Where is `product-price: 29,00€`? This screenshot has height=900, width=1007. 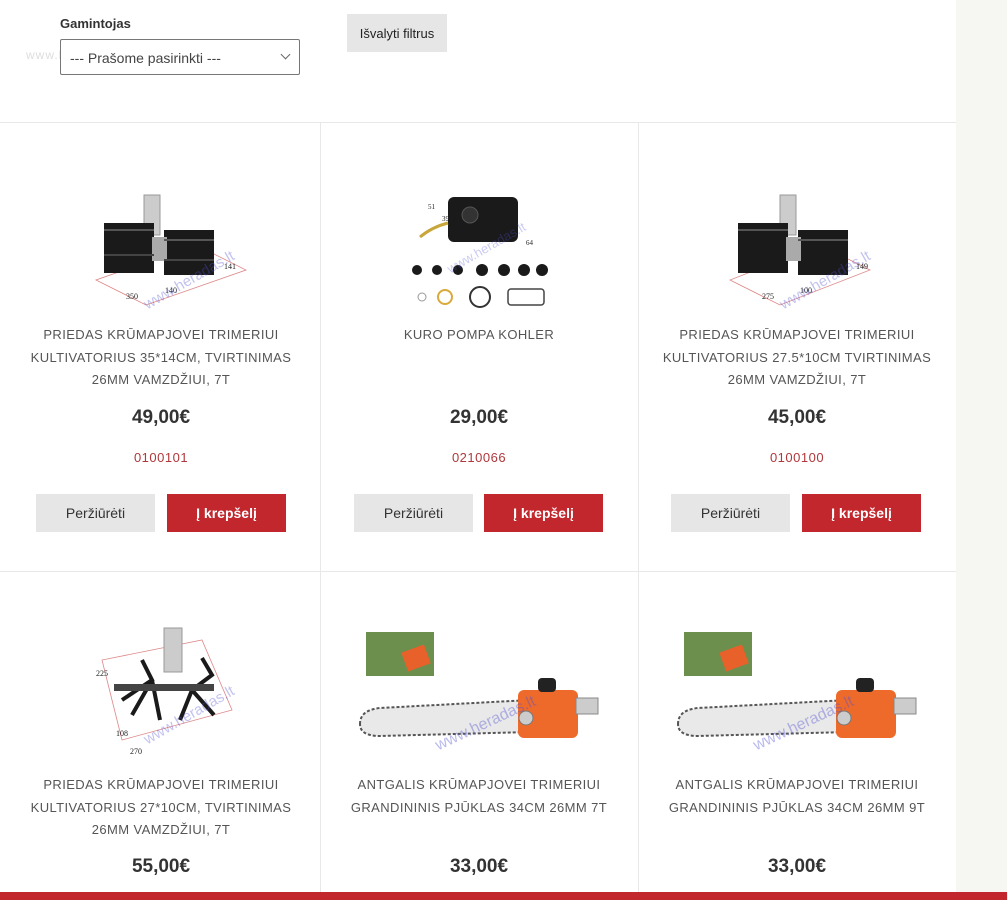 product-price: 29,00€ is located at coordinates (479, 417).